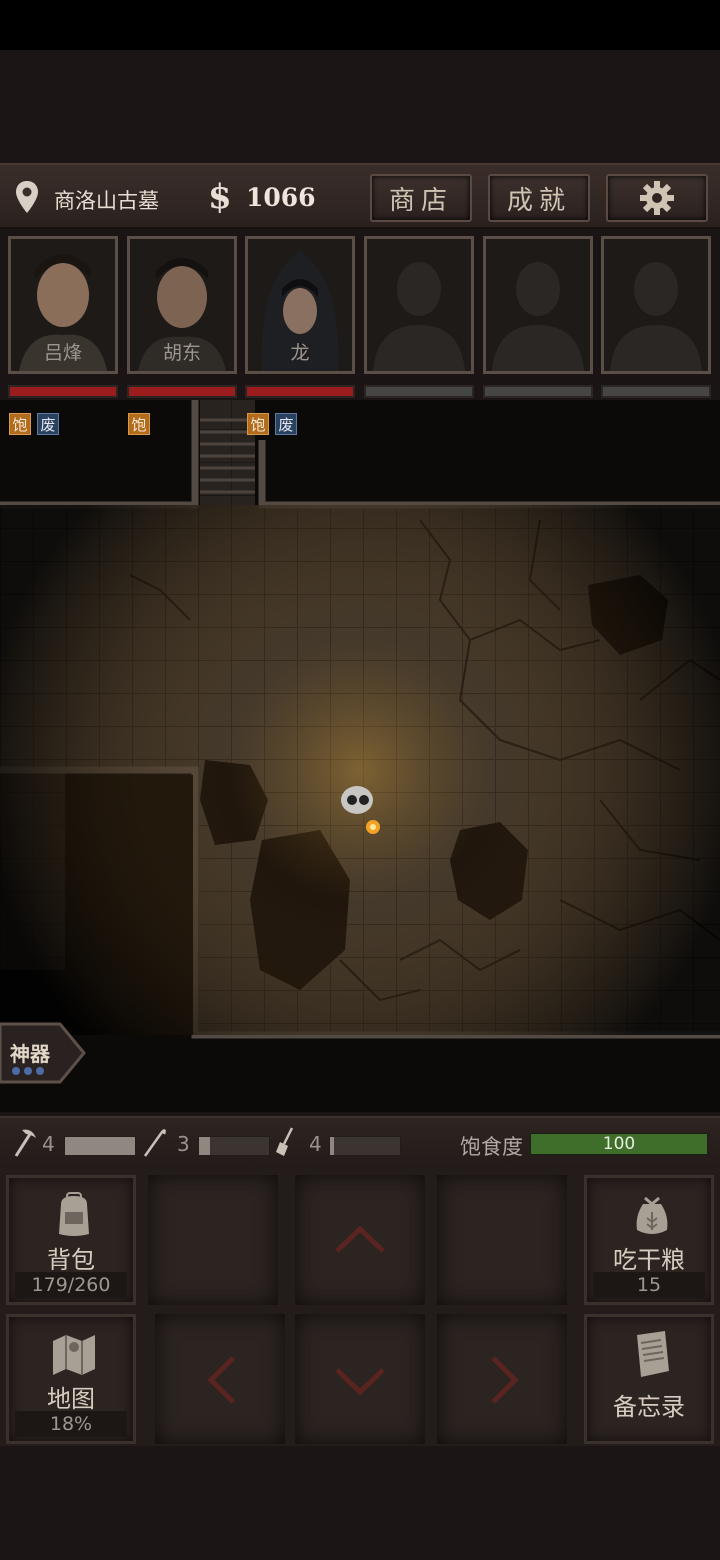 This screenshot has height=1560, width=720. Describe the element at coordinates (220, 197) in the screenshot. I see `currency-icon: $` at that location.